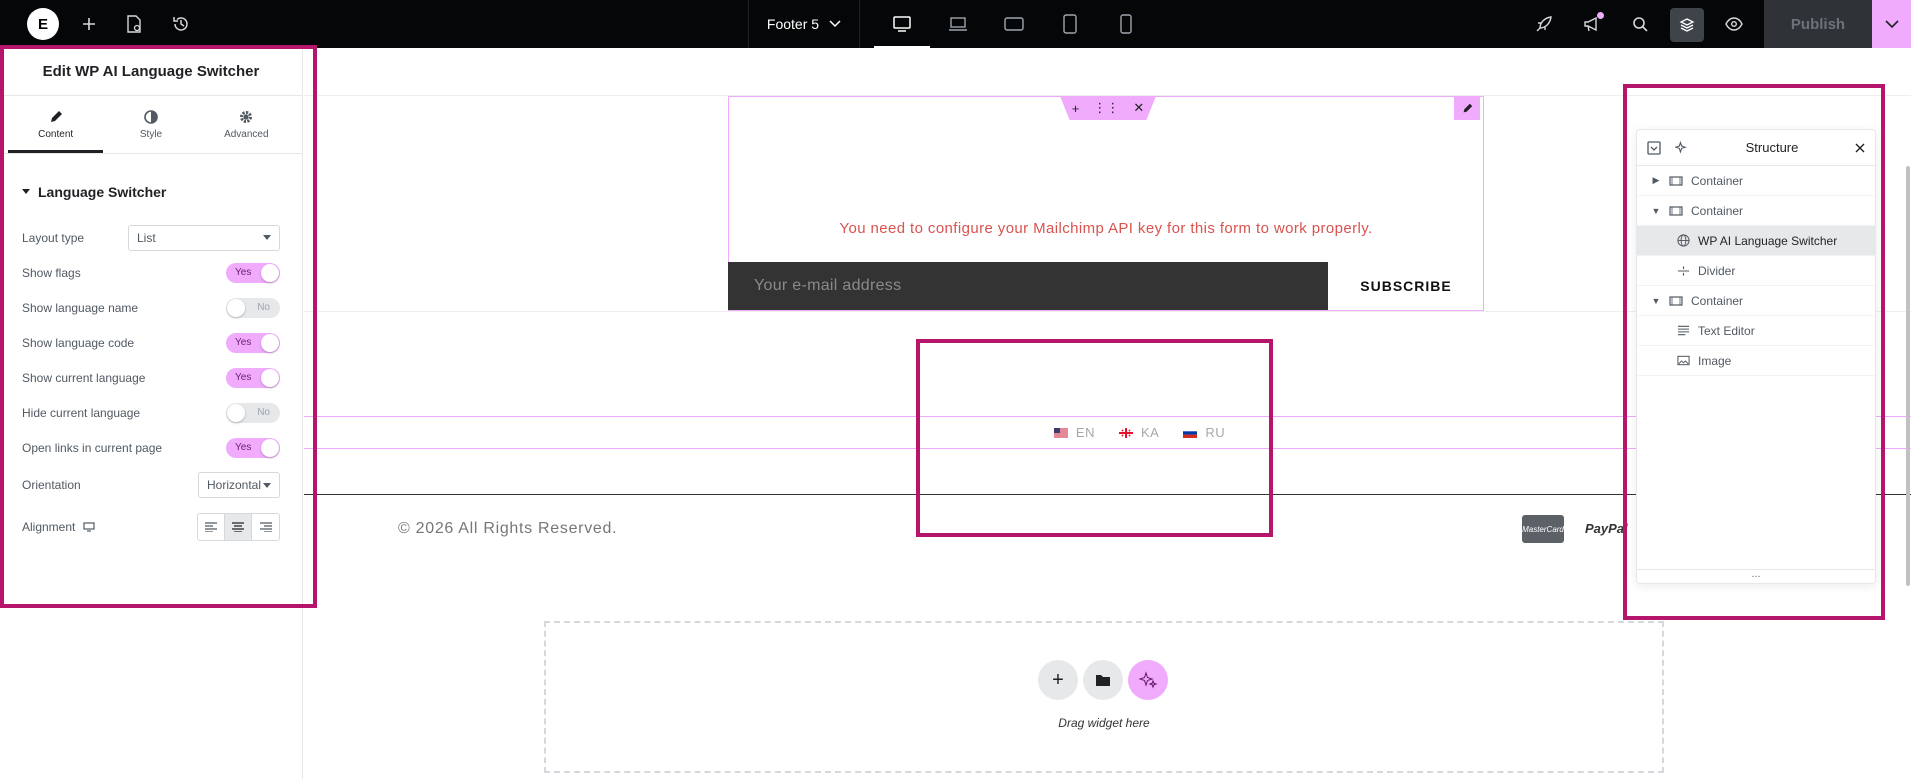  I want to click on add-section-button: +, so click(1058, 680).